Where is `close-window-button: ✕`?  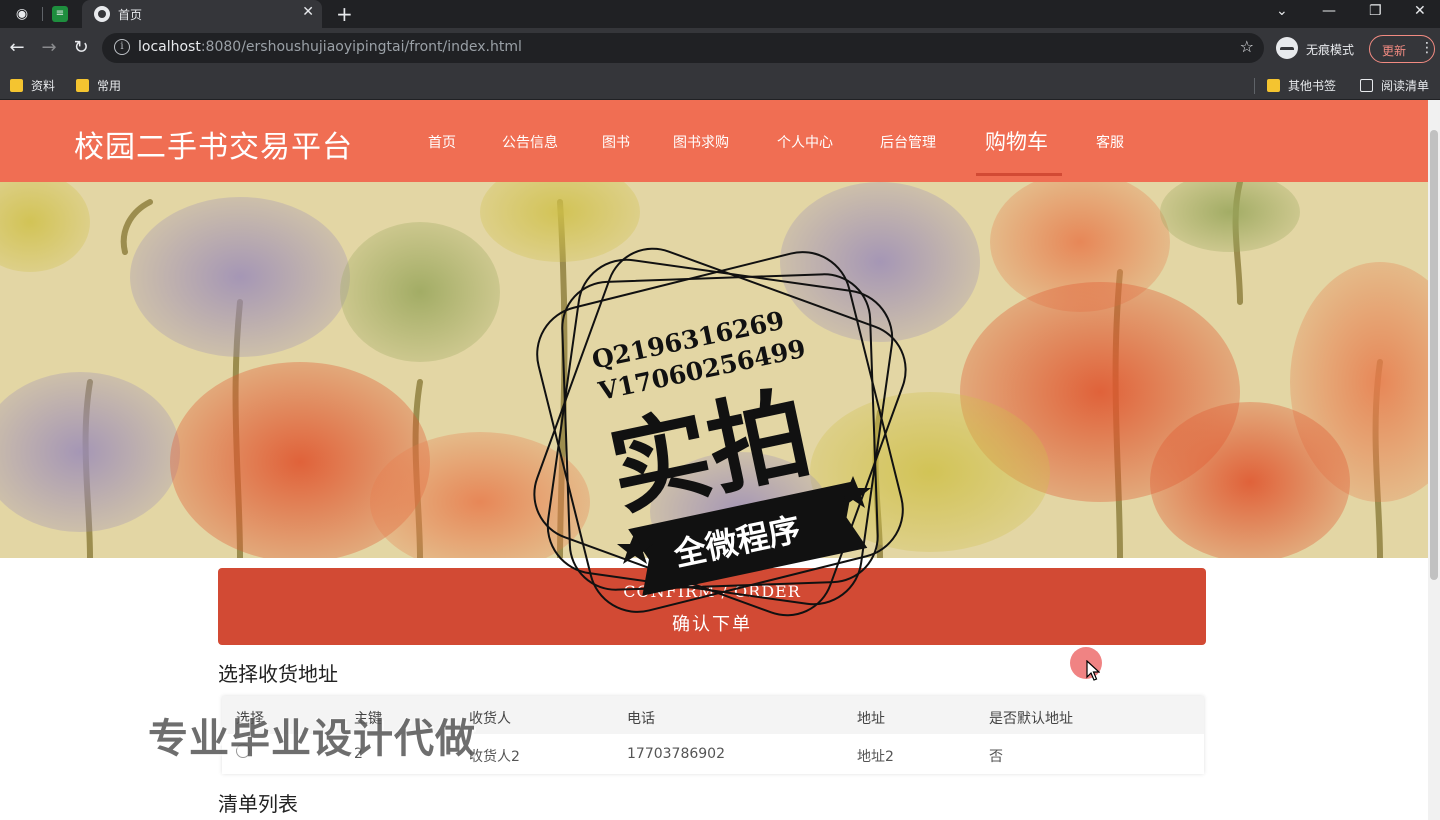
close-window-button: ✕ is located at coordinates (1420, 11).